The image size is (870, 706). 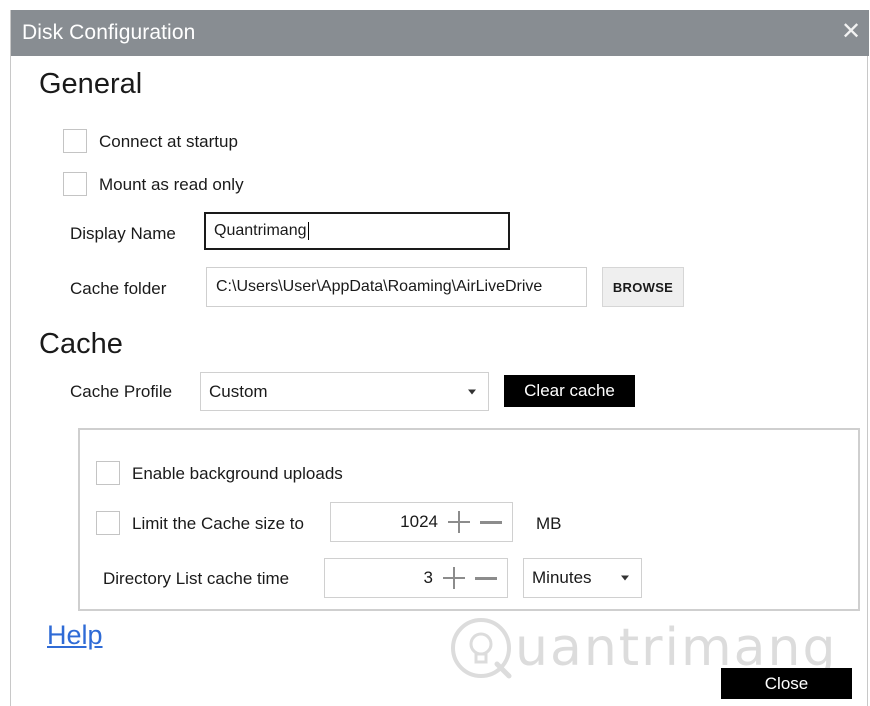 What do you see at coordinates (118, 288) in the screenshot?
I see `cache-folder-label: Cache folder` at bounding box center [118, 288].